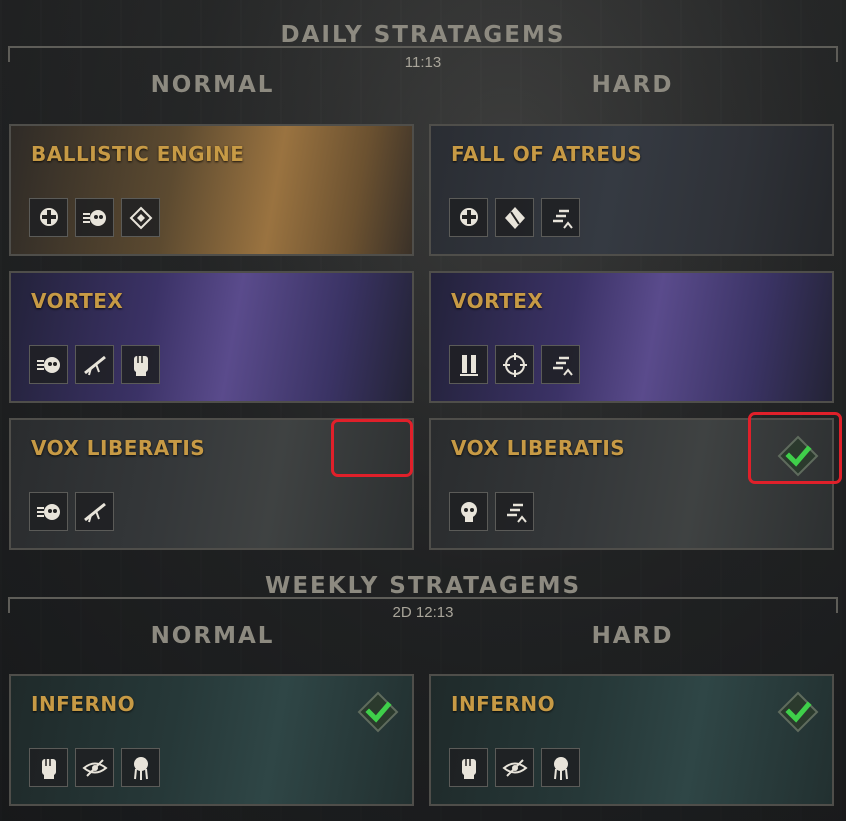 The image size is (846, 821). Describe the element at coordinates (423, 586) in the screenshot. I see `weekly-section-title: WEEKLY STRATAGEMS` at that location.